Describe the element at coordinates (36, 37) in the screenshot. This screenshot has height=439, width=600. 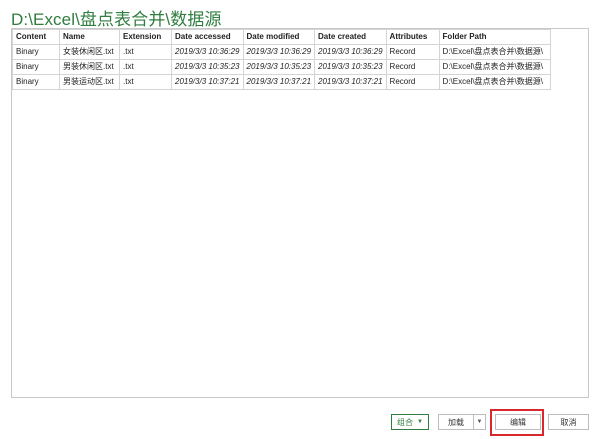
I see `column-header-content: Content` at that location.